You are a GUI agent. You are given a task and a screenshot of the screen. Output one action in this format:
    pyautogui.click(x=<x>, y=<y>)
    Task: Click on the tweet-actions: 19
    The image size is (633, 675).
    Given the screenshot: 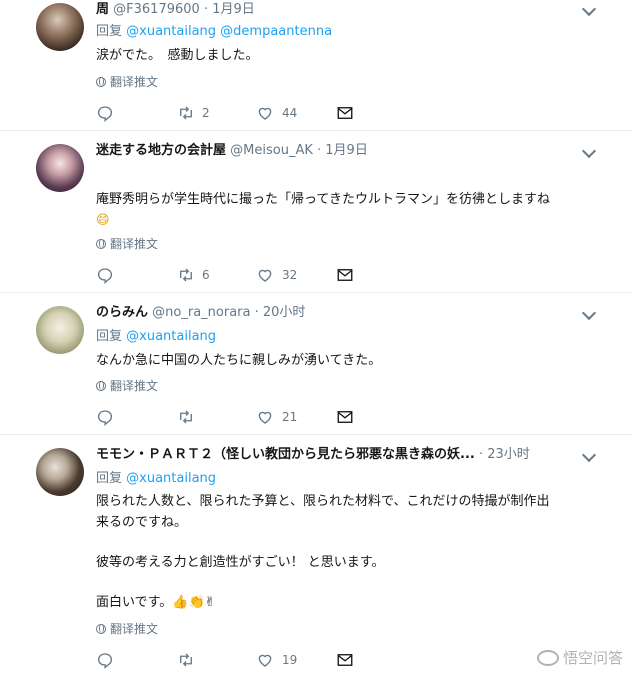 What is the action you would take?
    pyautogui.click(x=246, y=660)
    